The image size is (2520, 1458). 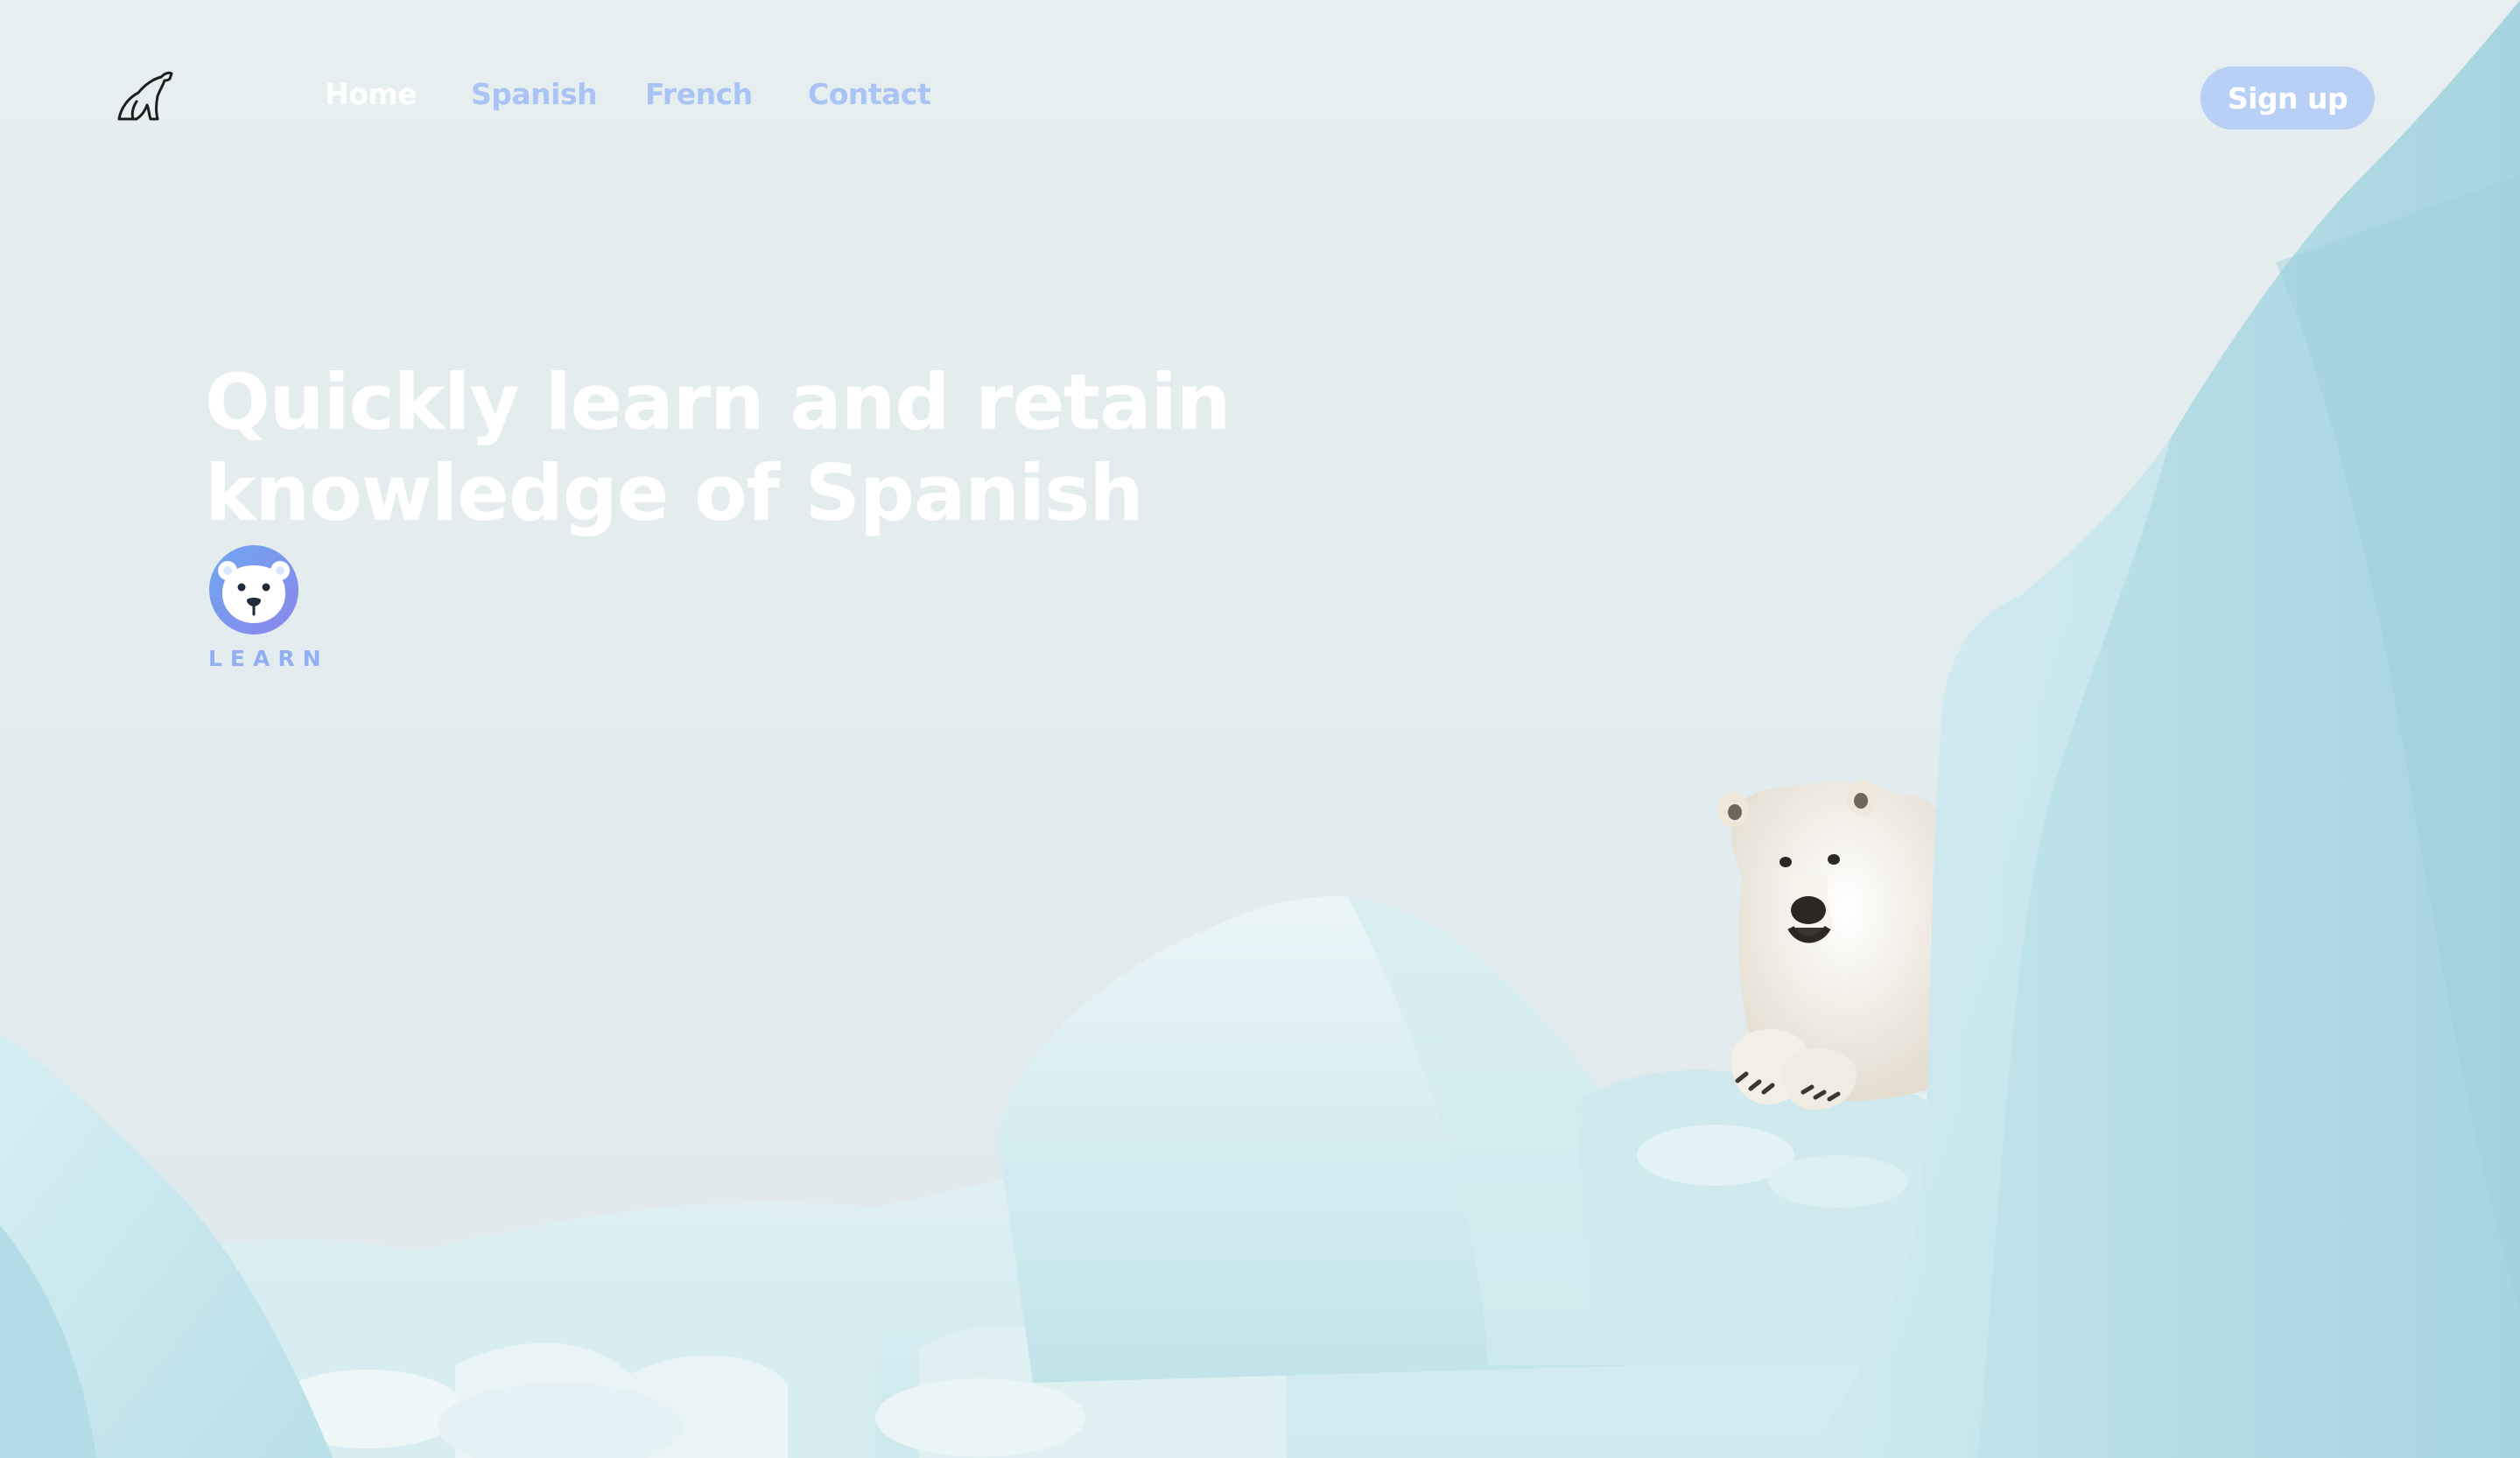 What do you see at coordinates (699, 94) in the screenshot?
I see `nav-link-french: French` at bounding box center [699, 94].